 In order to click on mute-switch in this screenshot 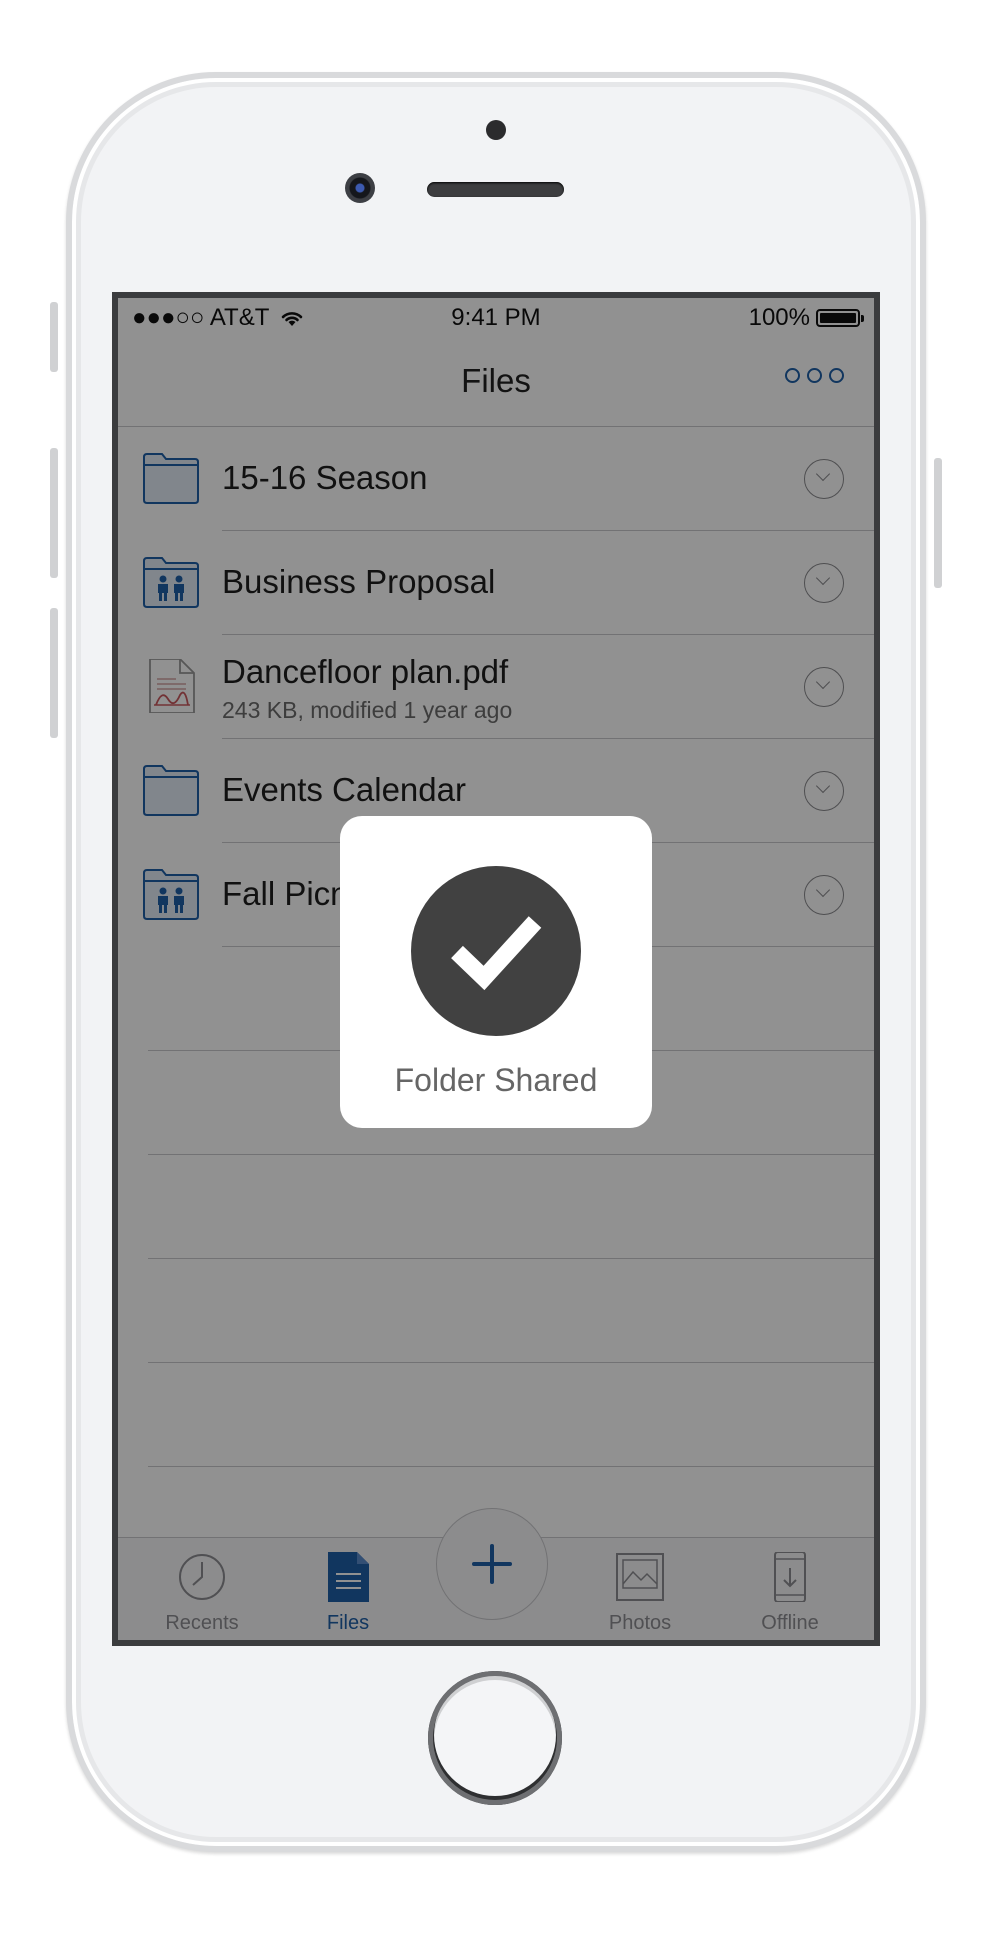, I will do `click(54, 337)`.